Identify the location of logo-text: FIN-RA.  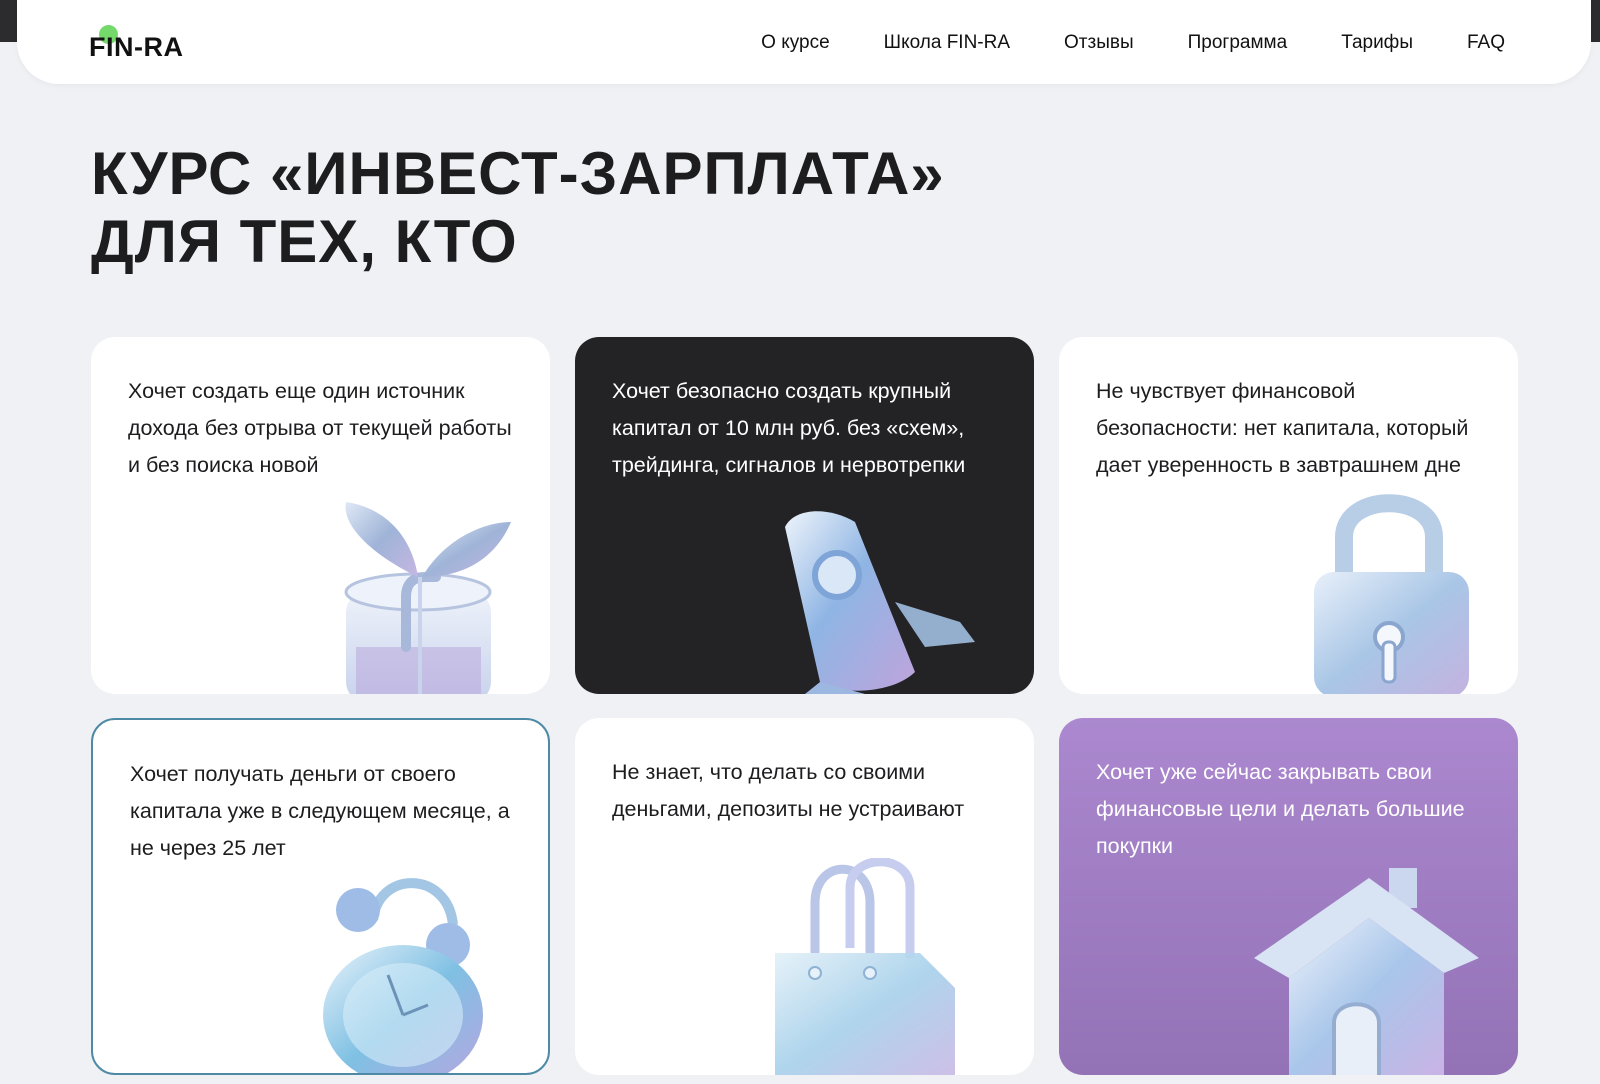
(136, 47).